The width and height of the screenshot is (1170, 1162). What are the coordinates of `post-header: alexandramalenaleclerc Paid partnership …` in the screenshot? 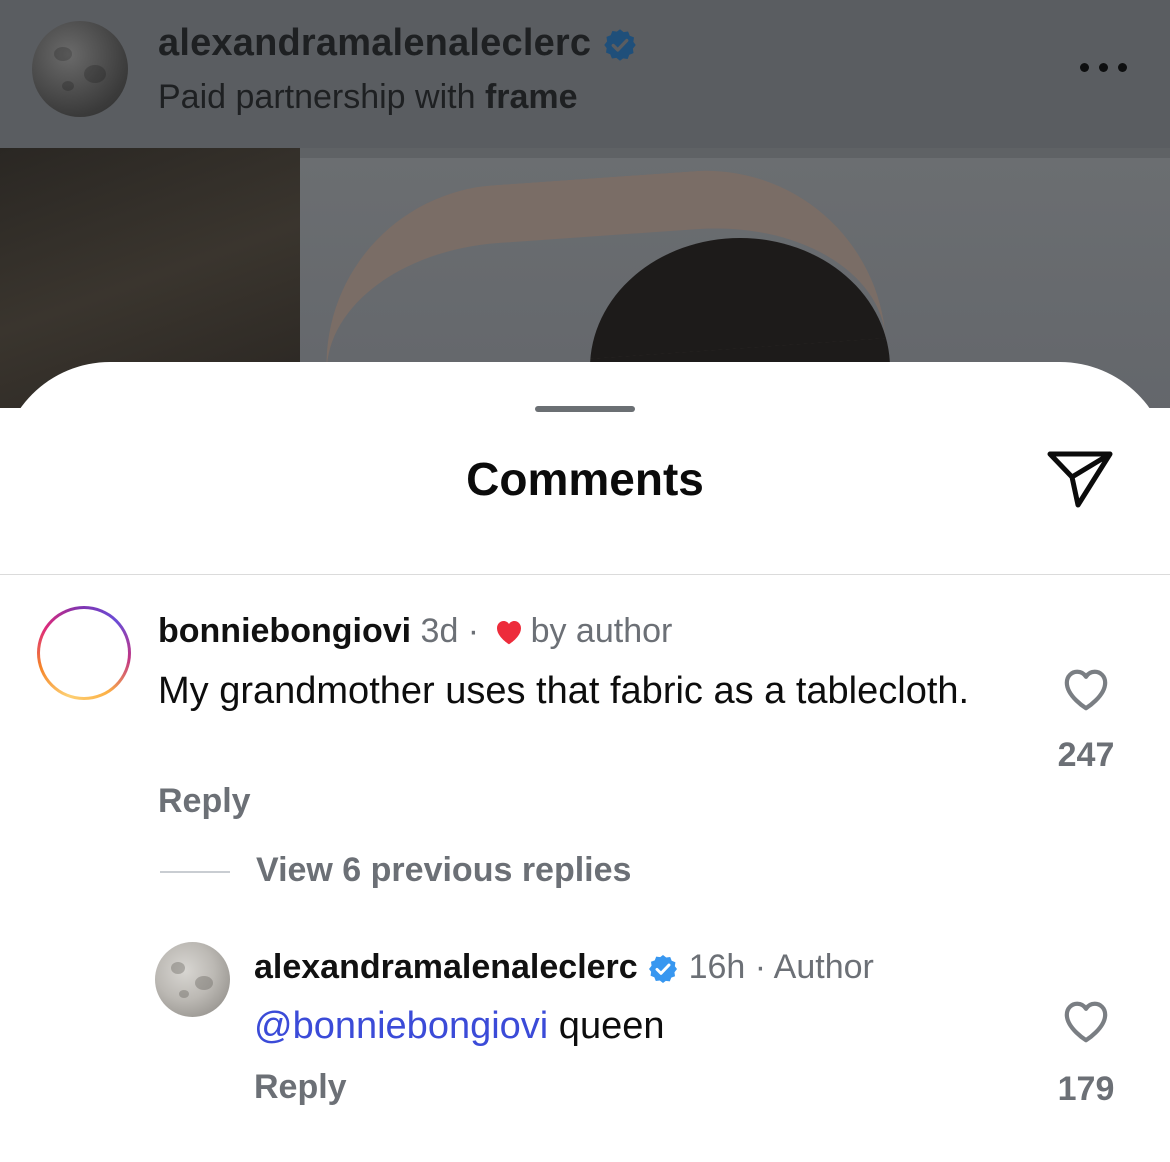 It's located at (585, 74).